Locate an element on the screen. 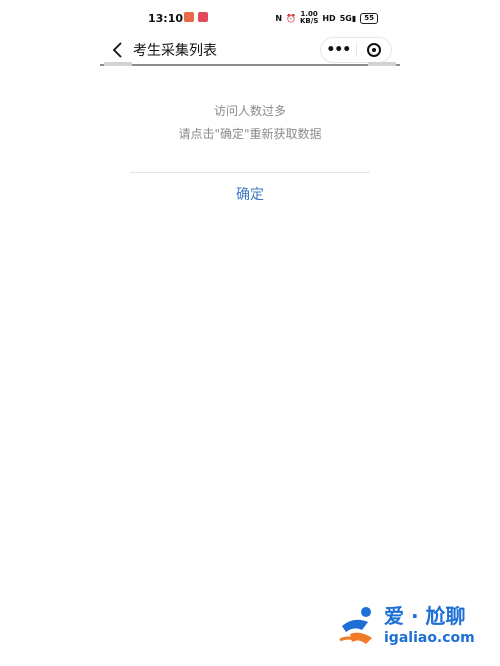  status-time: 13:10 is located at coordinates (166, 18).